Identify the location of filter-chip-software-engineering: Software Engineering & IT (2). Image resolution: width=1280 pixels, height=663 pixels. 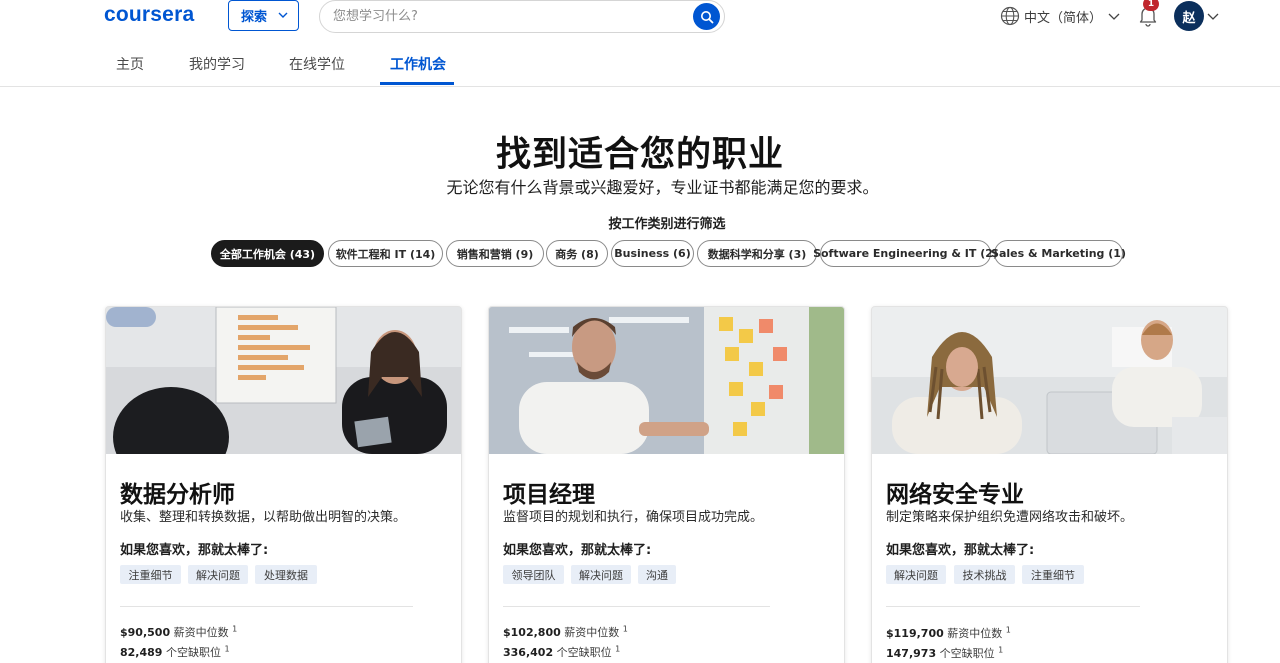
(905, 253).